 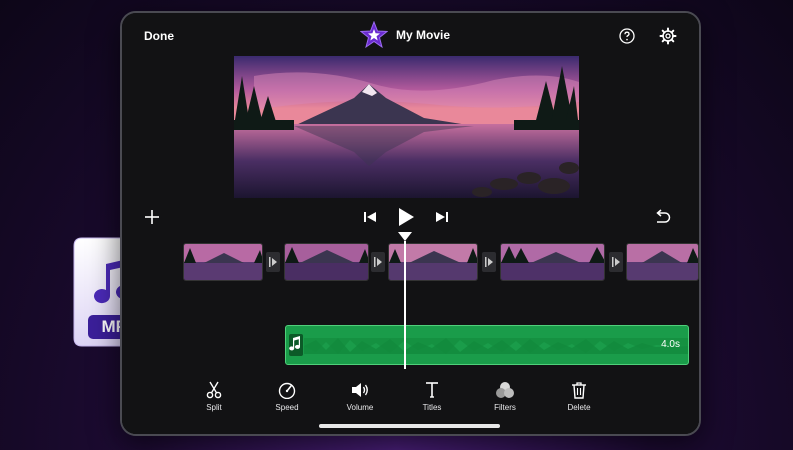 I want to click on music-note-icon, so click(x=294, y=343).